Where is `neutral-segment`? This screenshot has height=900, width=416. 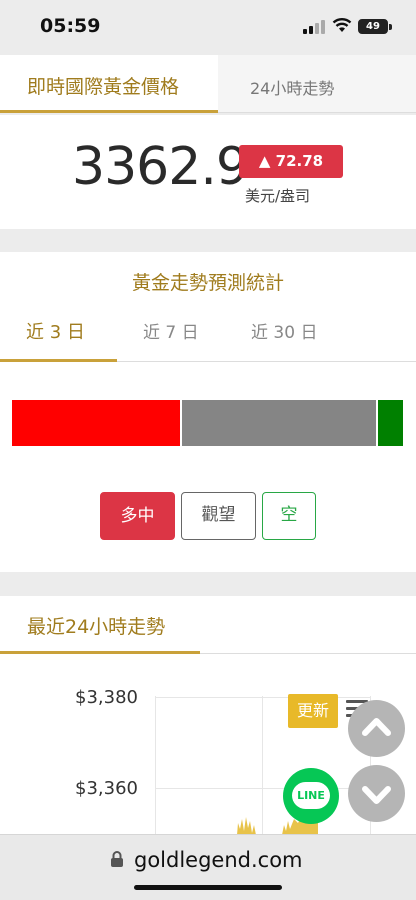 neutral-segment is located at coordinates (278, 423).